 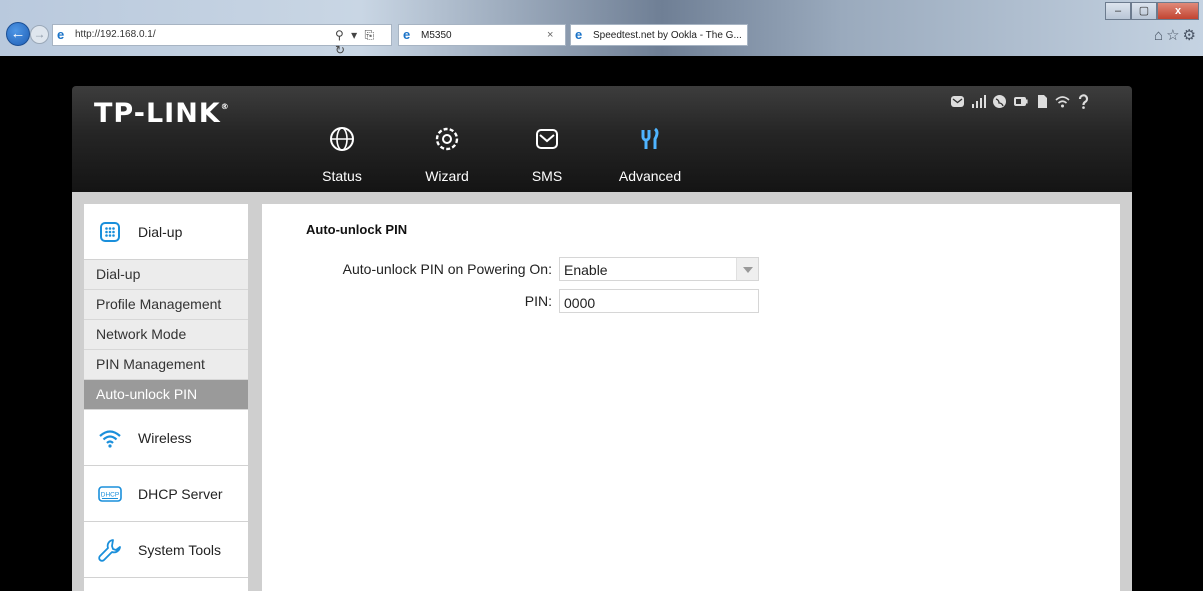 I want to click on pin-label: PIN:, so click(x=538, y=301).